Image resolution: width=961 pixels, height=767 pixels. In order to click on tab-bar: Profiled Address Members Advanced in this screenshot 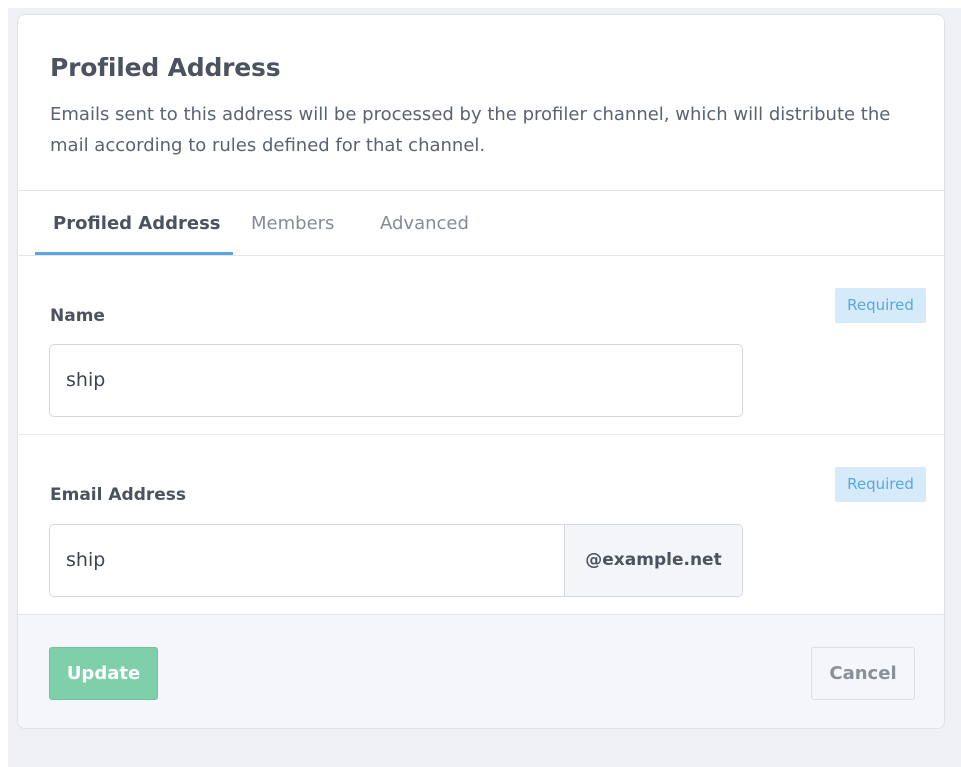, I will do `click(481, 223)`.